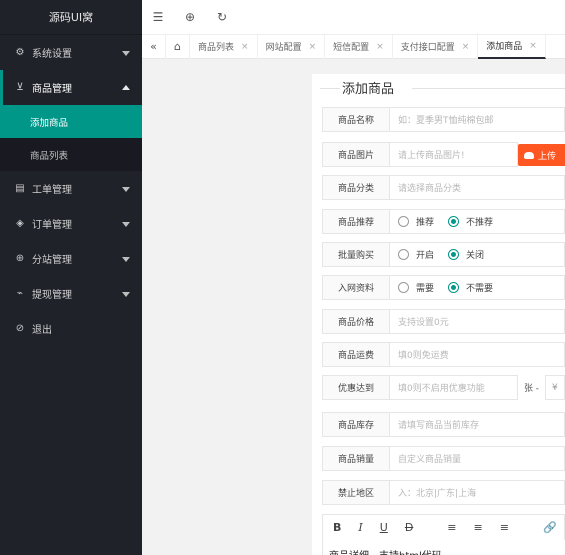 The image size is (565, 555). I want to click on form-row-image: 商品图片 请上传商品图片!, so click(420, 154).